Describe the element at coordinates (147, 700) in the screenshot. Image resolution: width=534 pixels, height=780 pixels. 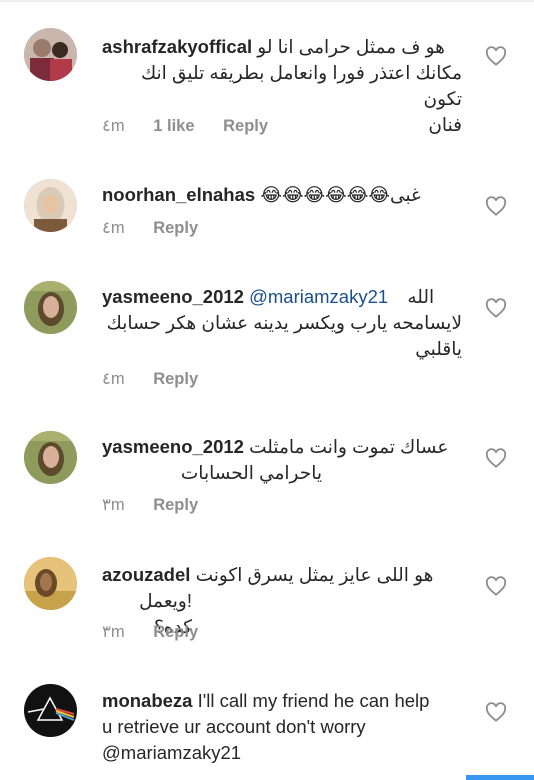
I see `comment-username: monabeza` at that location.